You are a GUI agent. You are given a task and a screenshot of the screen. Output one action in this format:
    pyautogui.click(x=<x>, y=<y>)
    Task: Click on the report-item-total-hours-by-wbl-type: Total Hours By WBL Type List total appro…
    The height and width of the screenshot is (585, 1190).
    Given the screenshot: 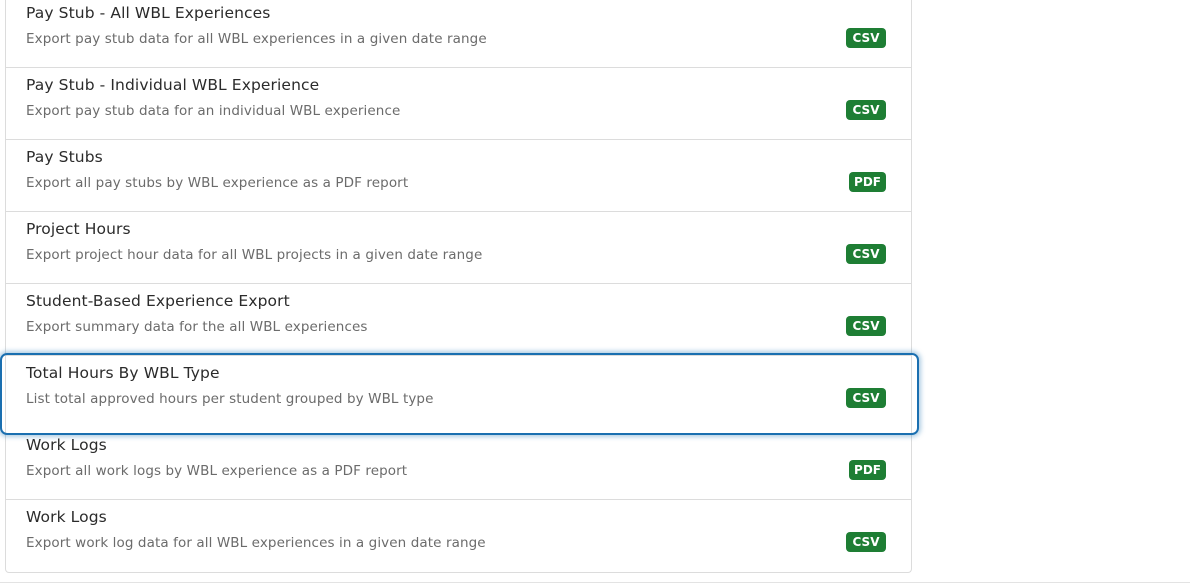 What is the action you would take?
    pyautogui.click(x=459, y=394)
    